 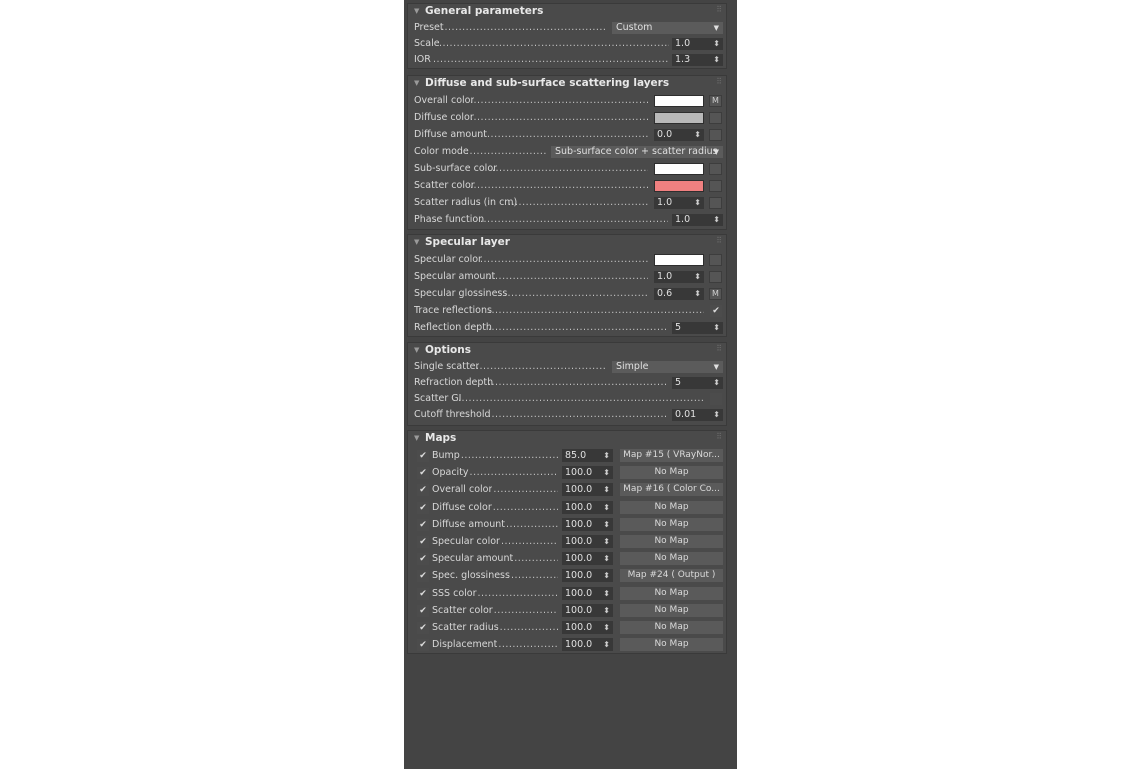 What do you see at coordinates (697, 44) in the screenshot?
I see `scale-spinner: 1.0 ⬍` at bounding box center [697, 44].